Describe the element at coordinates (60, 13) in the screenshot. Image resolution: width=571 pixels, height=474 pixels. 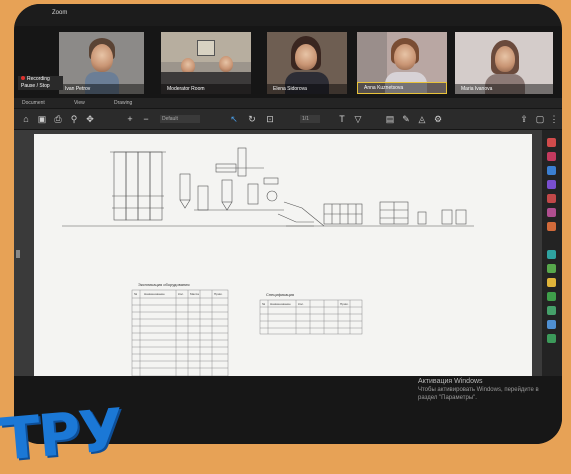
I see `window-title: Zoom` at that location.